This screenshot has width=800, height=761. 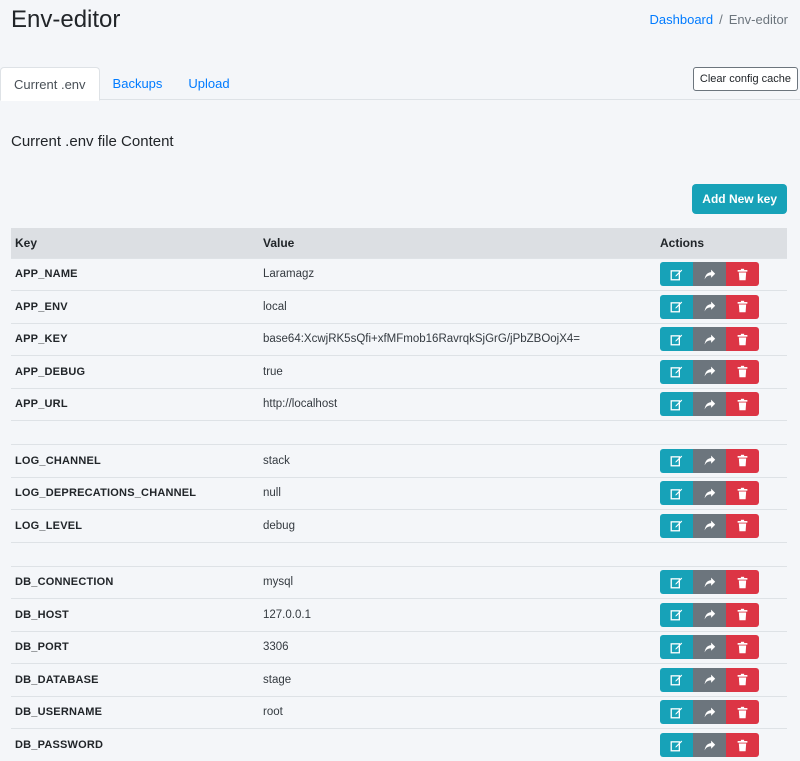 What do you see at coordinates (279, 242) in the screenshot?
I see `column-header-value: Value` at bounding box center [279, 242].